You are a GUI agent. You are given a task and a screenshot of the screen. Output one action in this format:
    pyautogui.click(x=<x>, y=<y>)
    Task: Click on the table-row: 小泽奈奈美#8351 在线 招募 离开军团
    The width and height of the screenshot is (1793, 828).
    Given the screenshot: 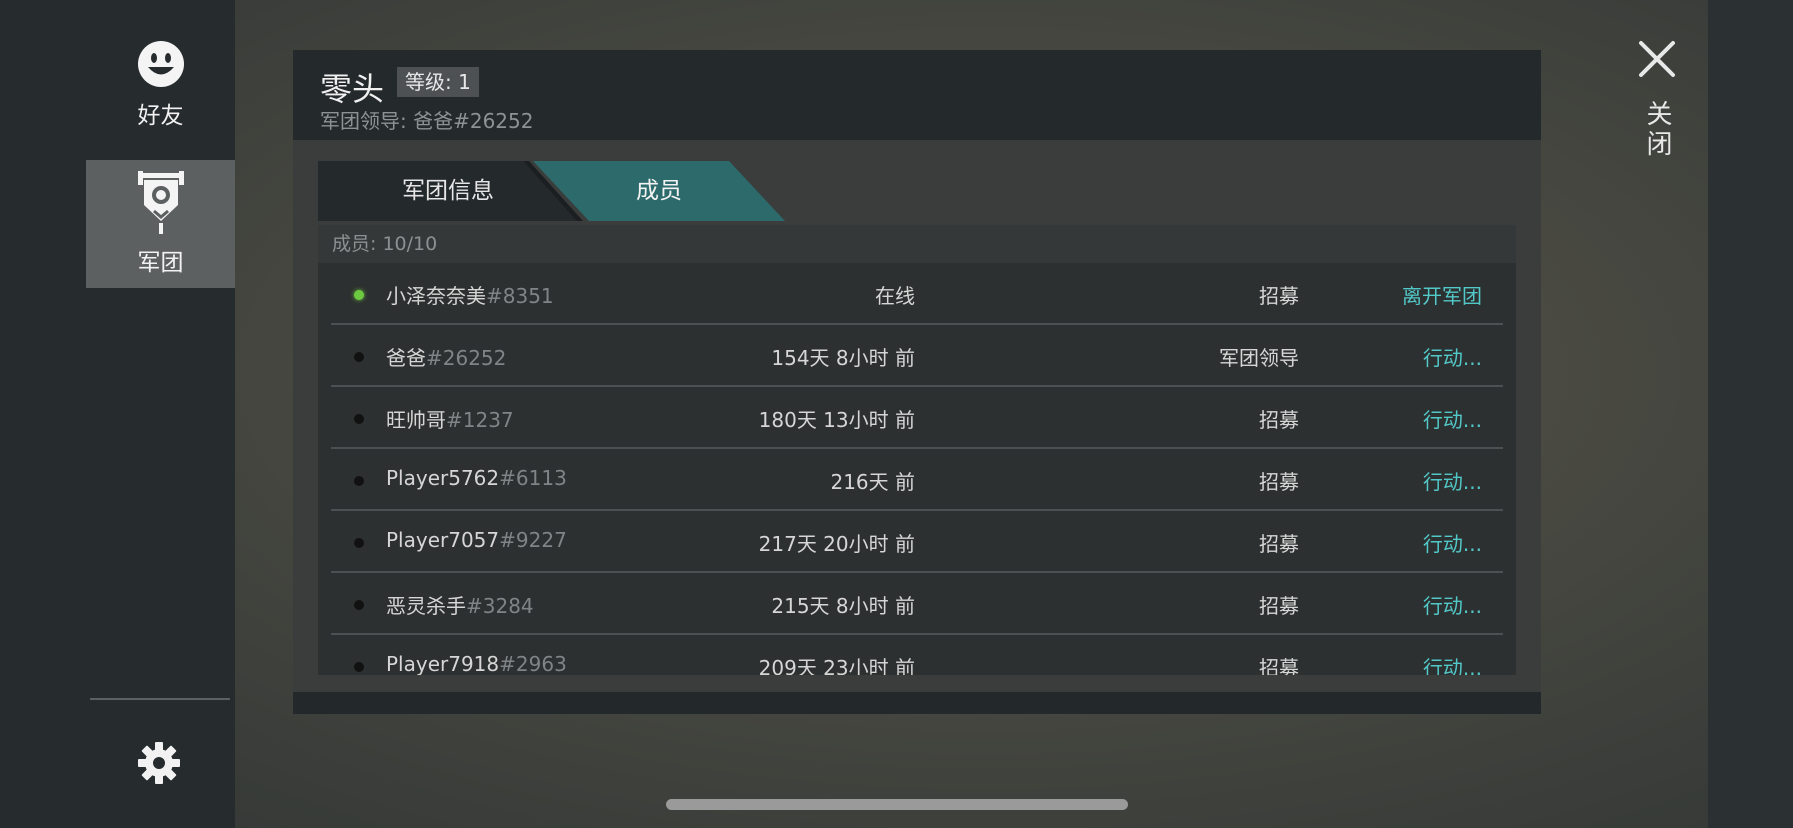 What is the action you would take?
    pyautogui.click(x=917, y=294)
    